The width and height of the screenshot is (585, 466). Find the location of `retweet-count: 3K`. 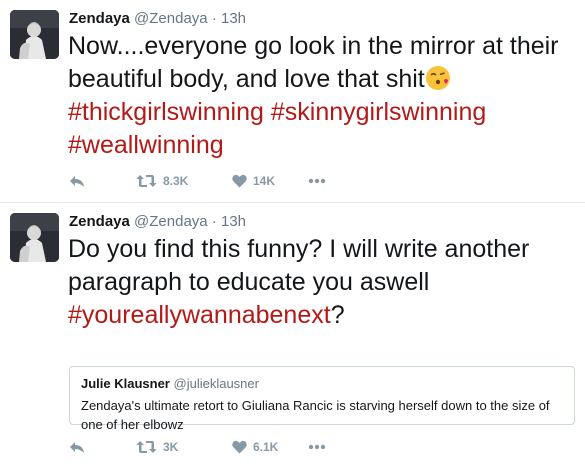

retweet-count: 3K is located at coordinates (171, 447).